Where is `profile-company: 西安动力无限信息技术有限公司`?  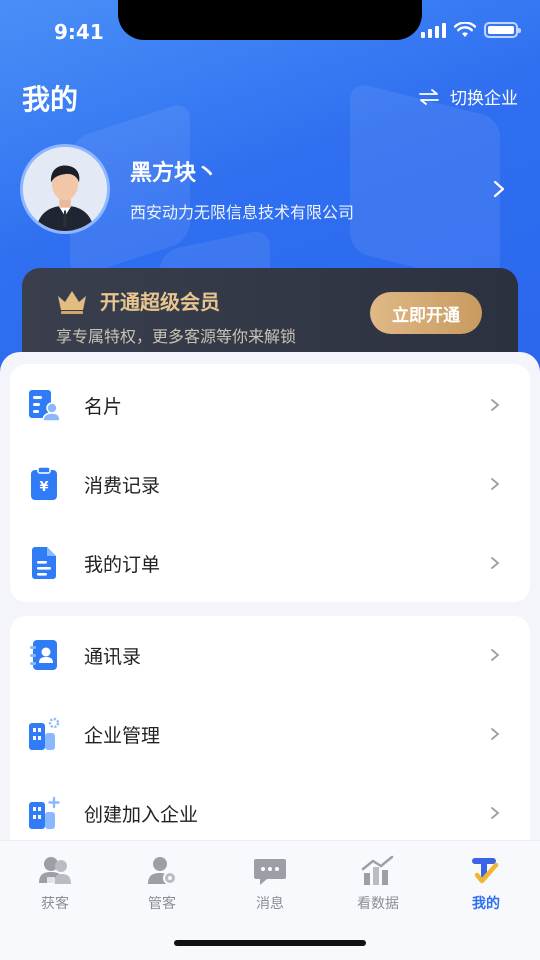 profile-company: 西安动力无限信息技术有限公司 is located at coordinates (242, 212).